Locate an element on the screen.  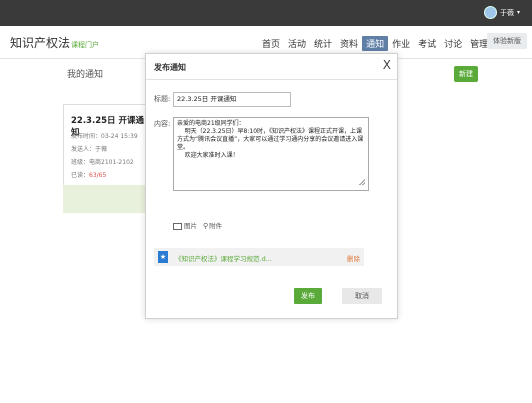
resize-handle-icon is located at coordinates (362, 182).